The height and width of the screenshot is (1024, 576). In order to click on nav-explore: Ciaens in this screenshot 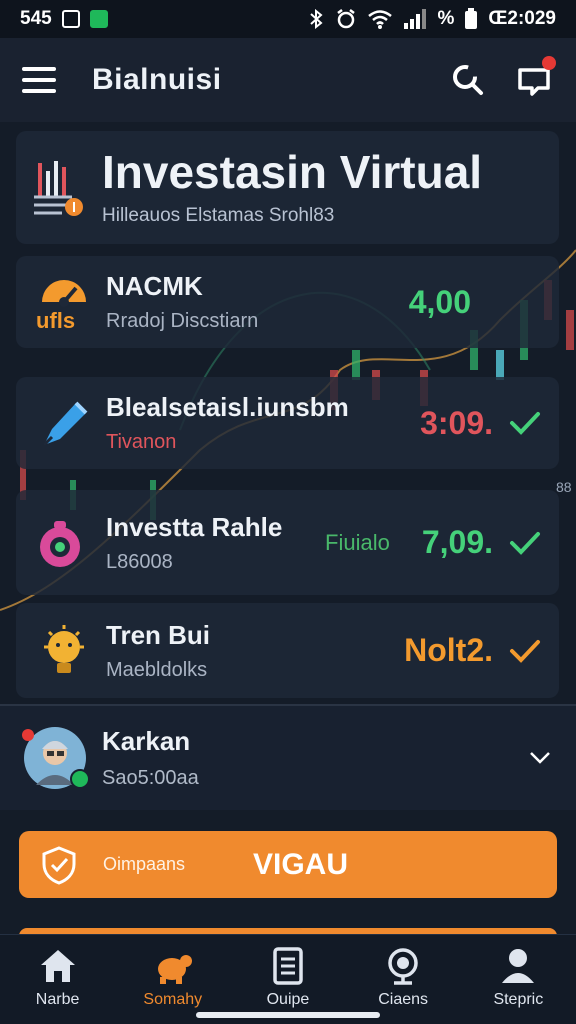, I will do `click(403, 977)`.